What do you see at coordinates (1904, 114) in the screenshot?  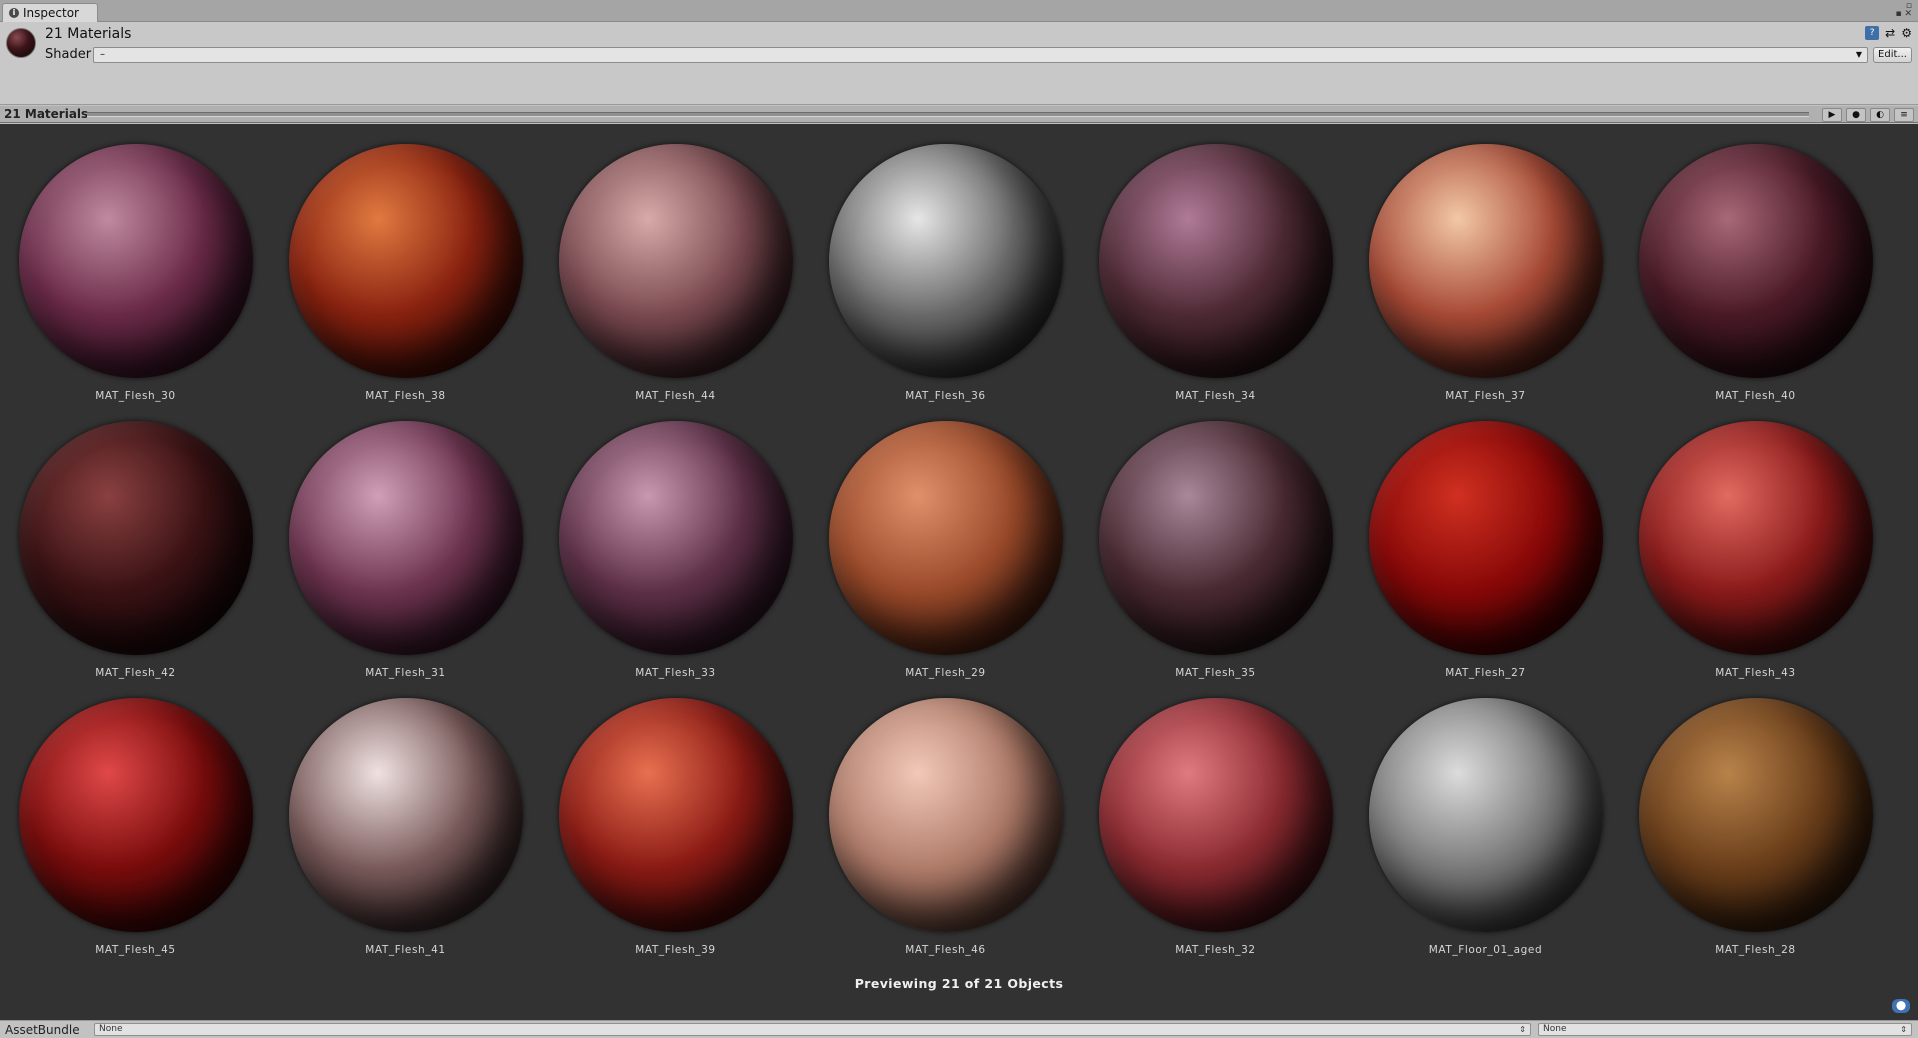 I see `menu-icon: ≡` at bounding box center [1904, 114].